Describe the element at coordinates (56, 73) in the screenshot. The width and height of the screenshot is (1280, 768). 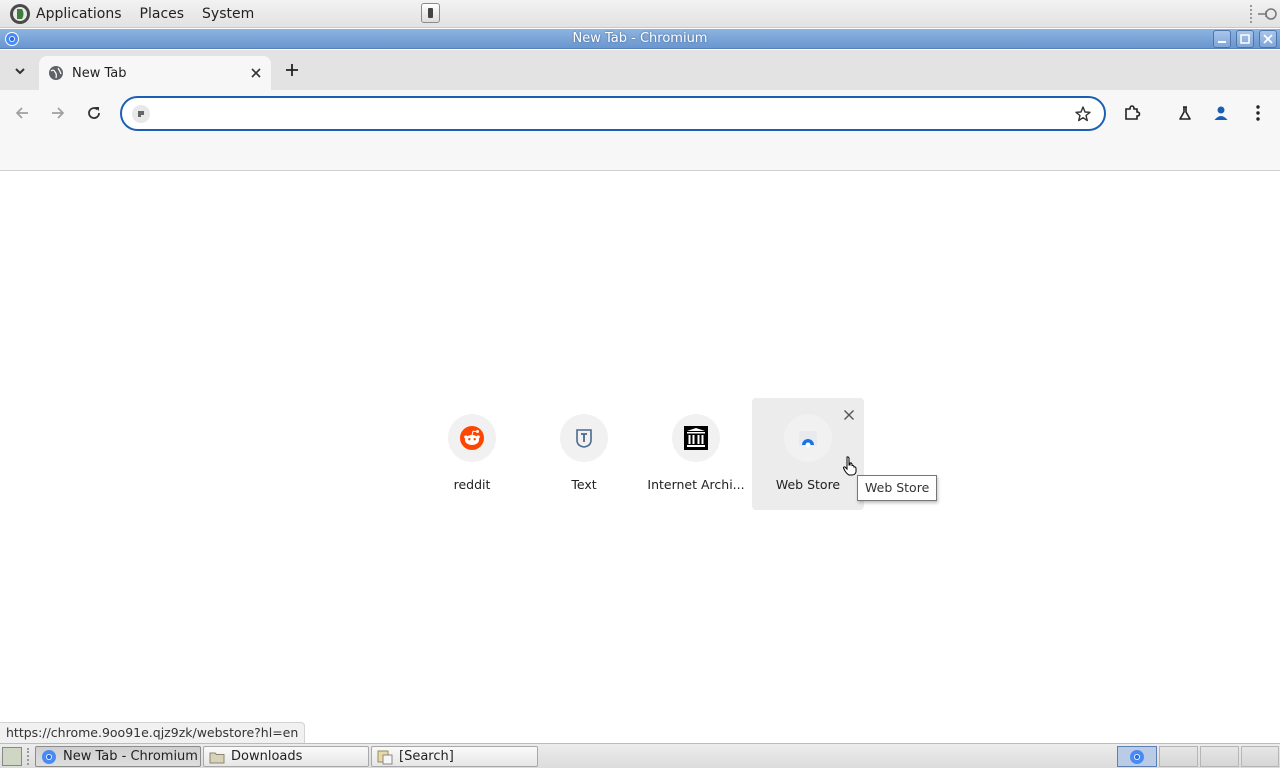
I see `globe-icon` at that location.